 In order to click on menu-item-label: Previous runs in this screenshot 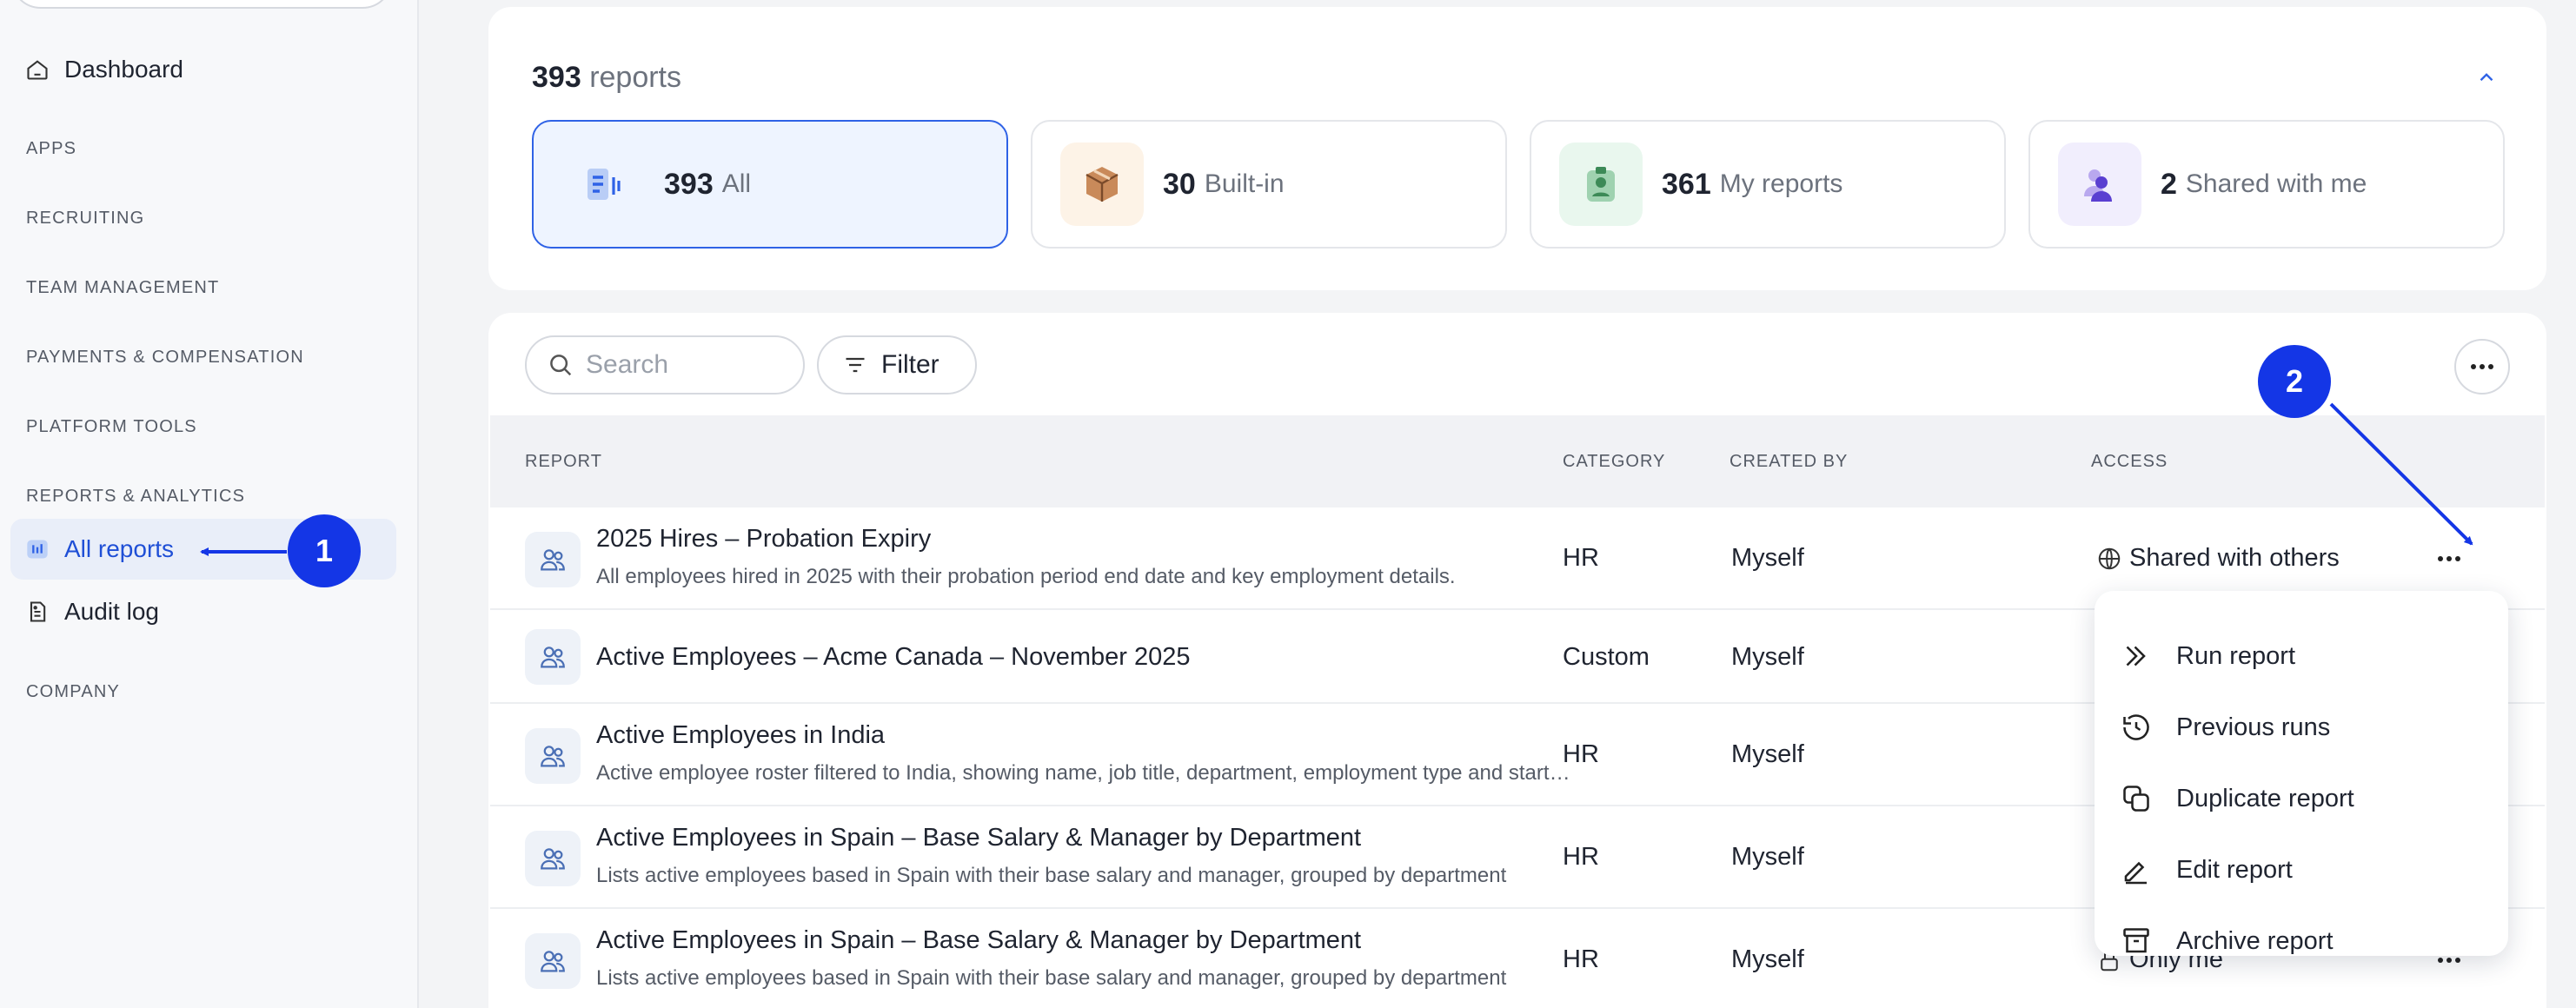, I will do `click(2253, 727)`.